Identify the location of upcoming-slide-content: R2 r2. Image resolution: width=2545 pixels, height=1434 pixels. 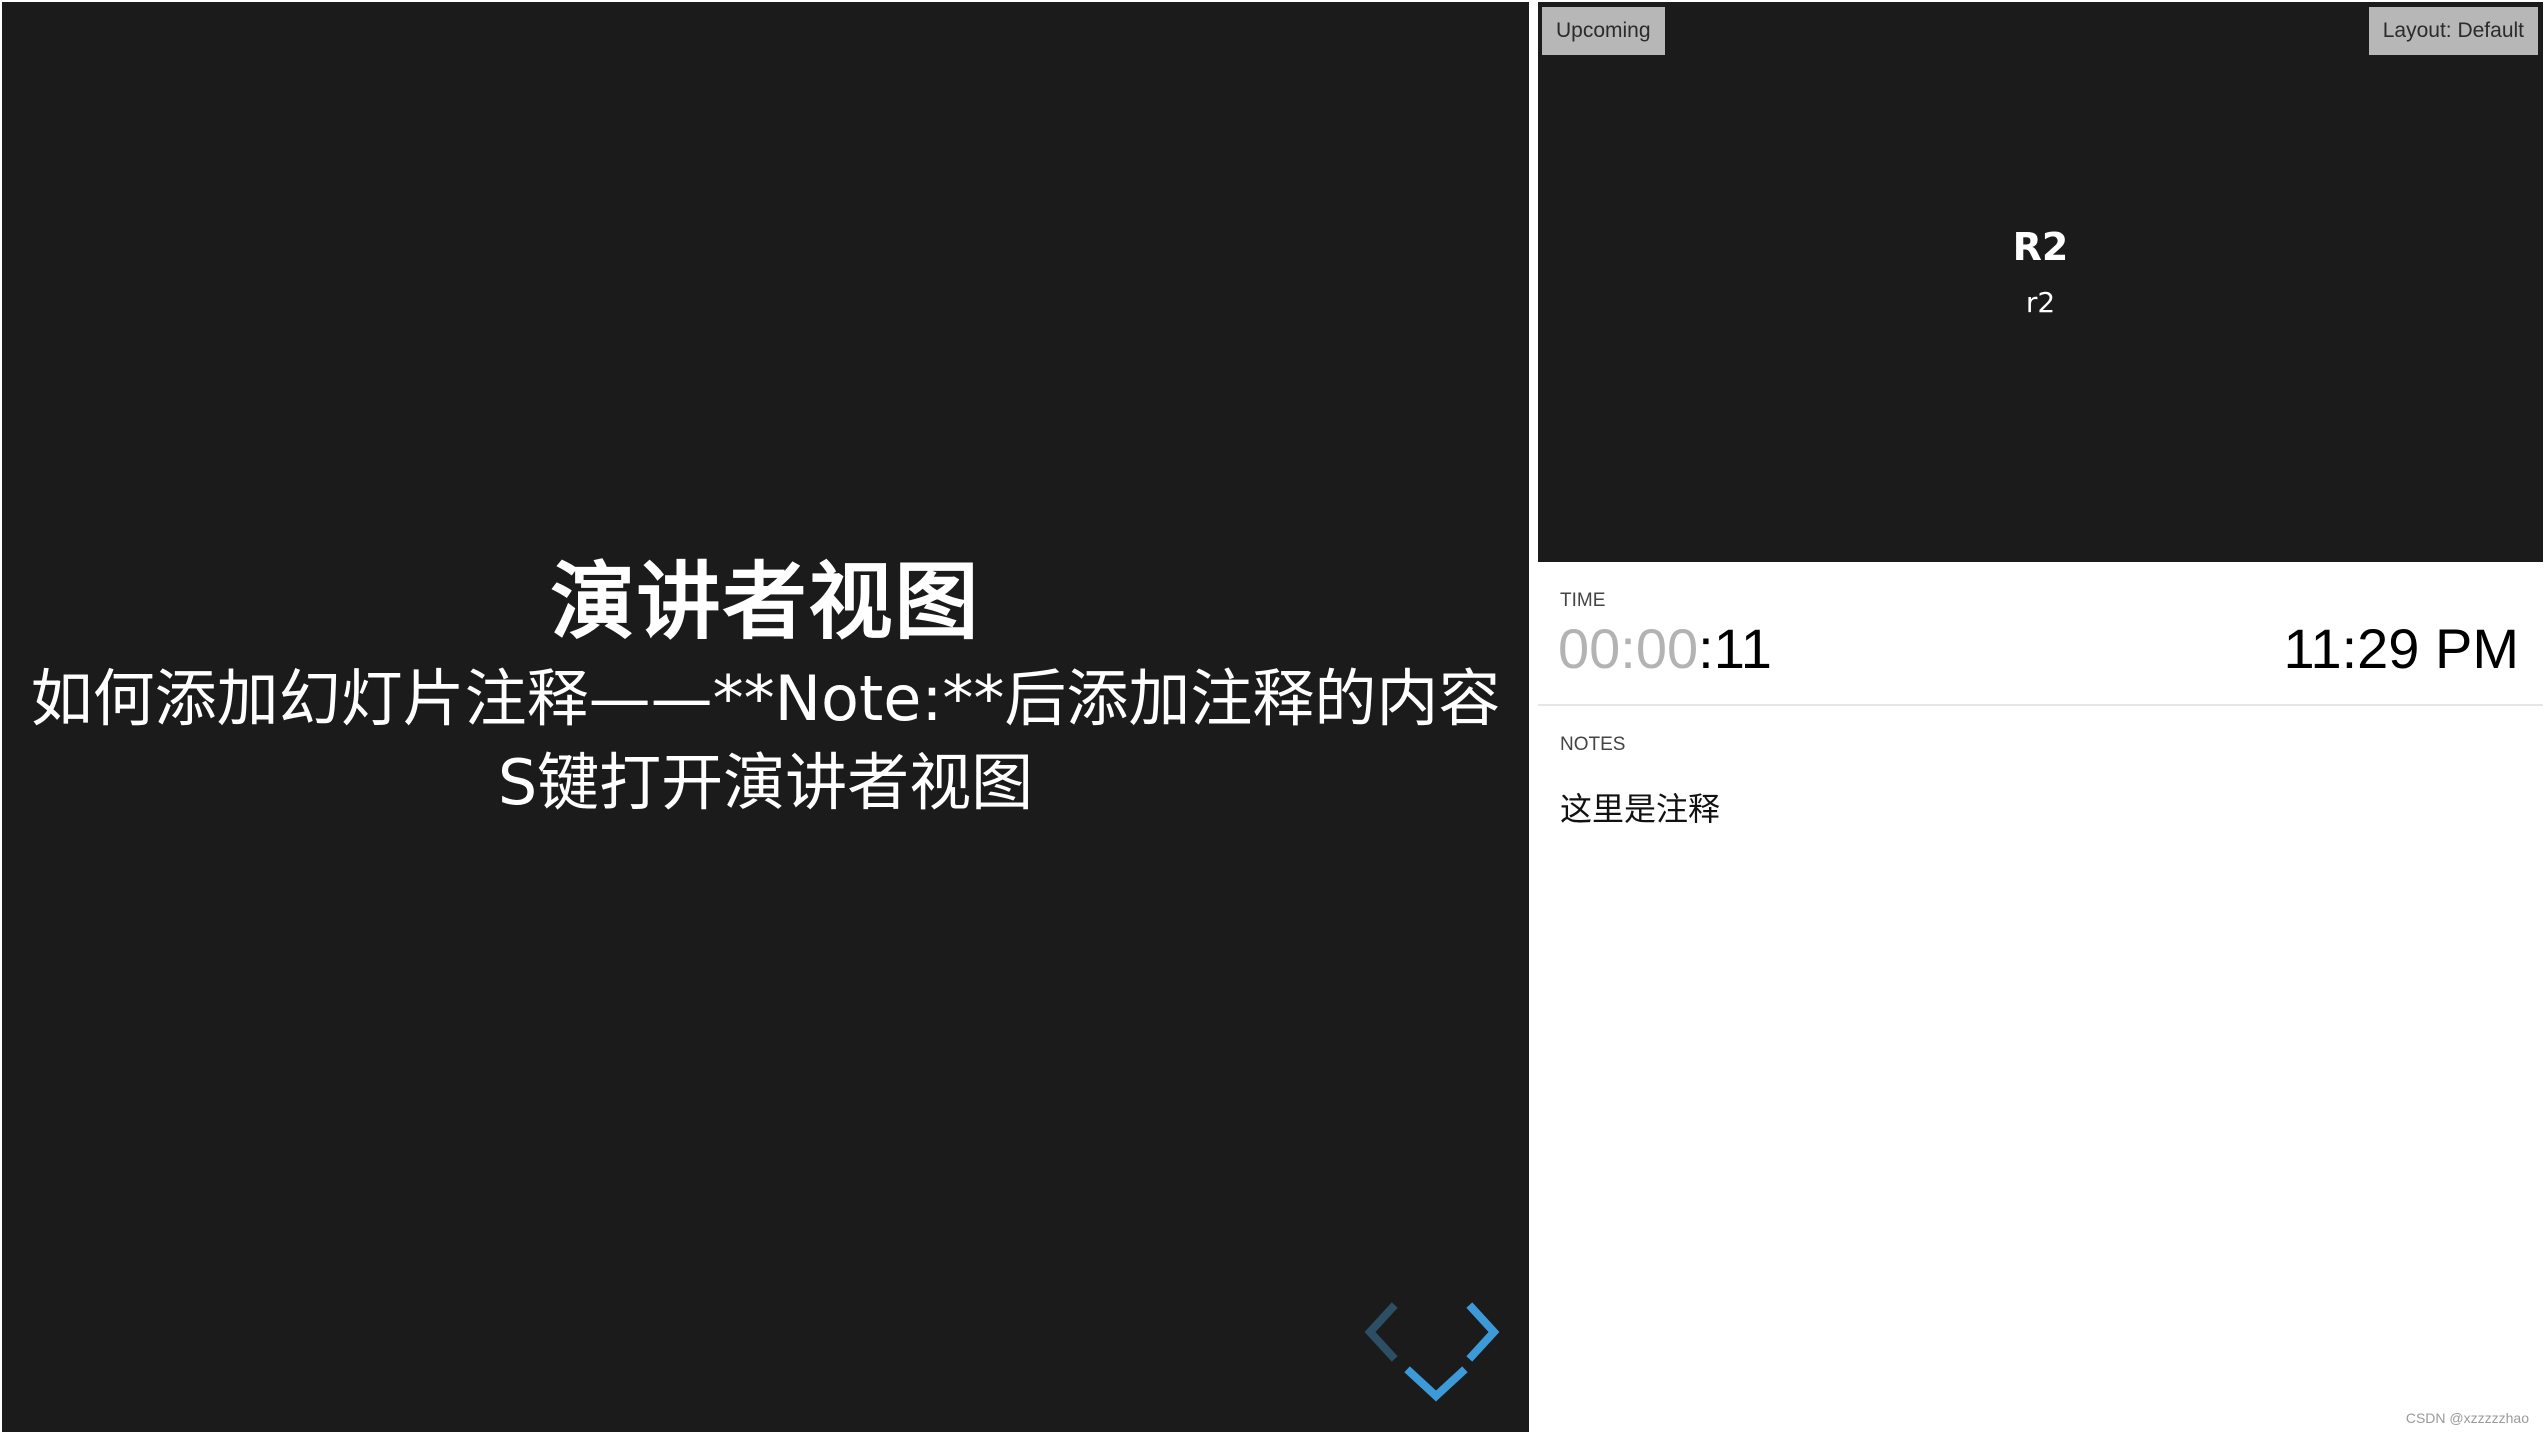
(2040, 273).